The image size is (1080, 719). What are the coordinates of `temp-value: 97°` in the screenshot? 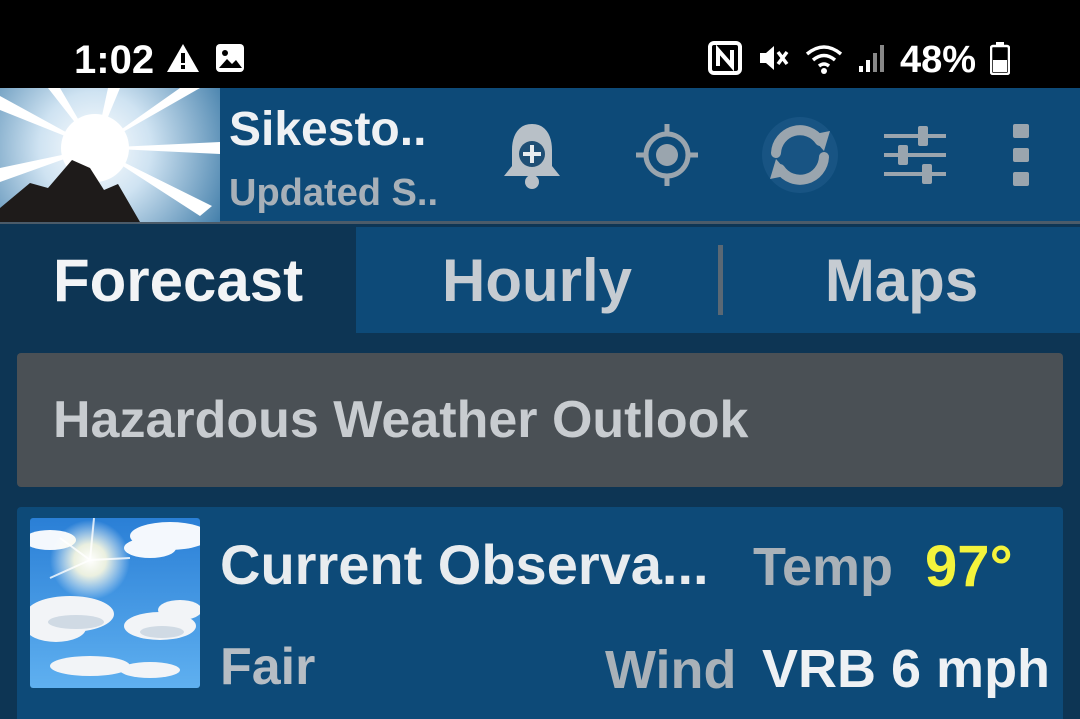 It's located at (969, 566).